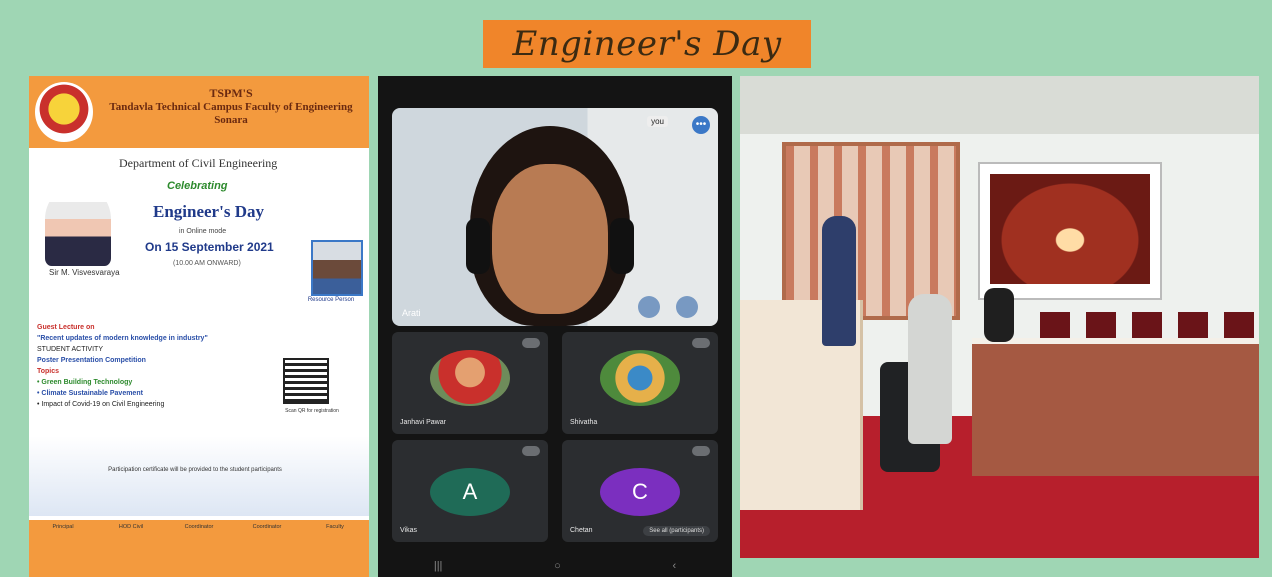 This screenshot has width=1272, height=577. I want to click on poster-celebrating: Celebrating, so click(197, 186).